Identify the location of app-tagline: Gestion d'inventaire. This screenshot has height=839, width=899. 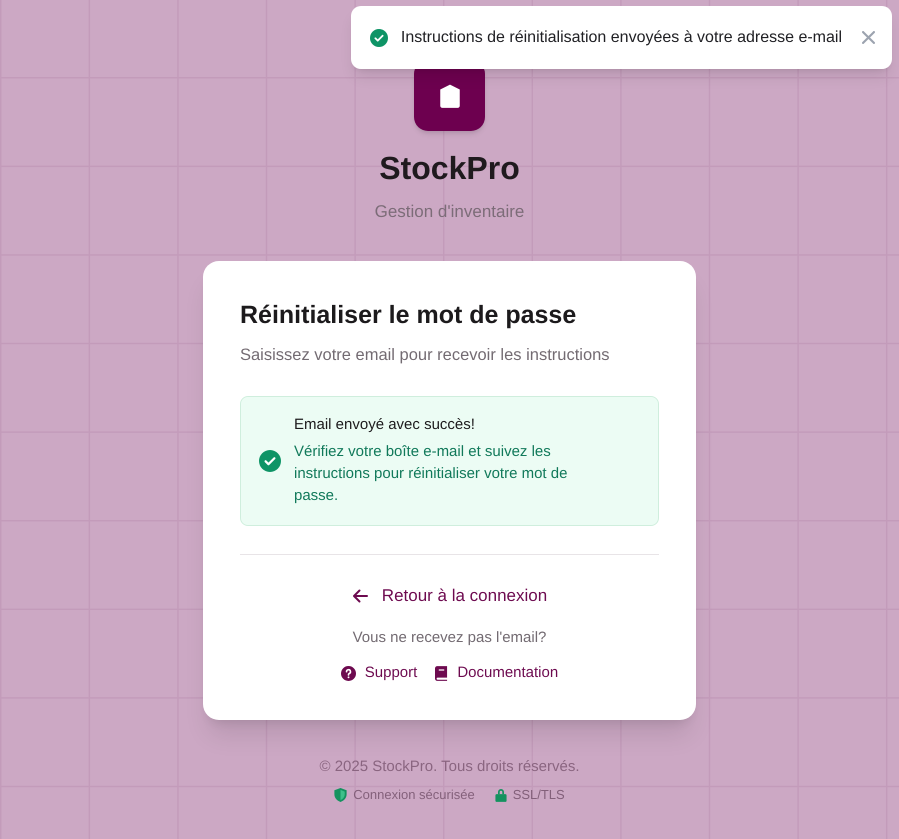
(449, 212).